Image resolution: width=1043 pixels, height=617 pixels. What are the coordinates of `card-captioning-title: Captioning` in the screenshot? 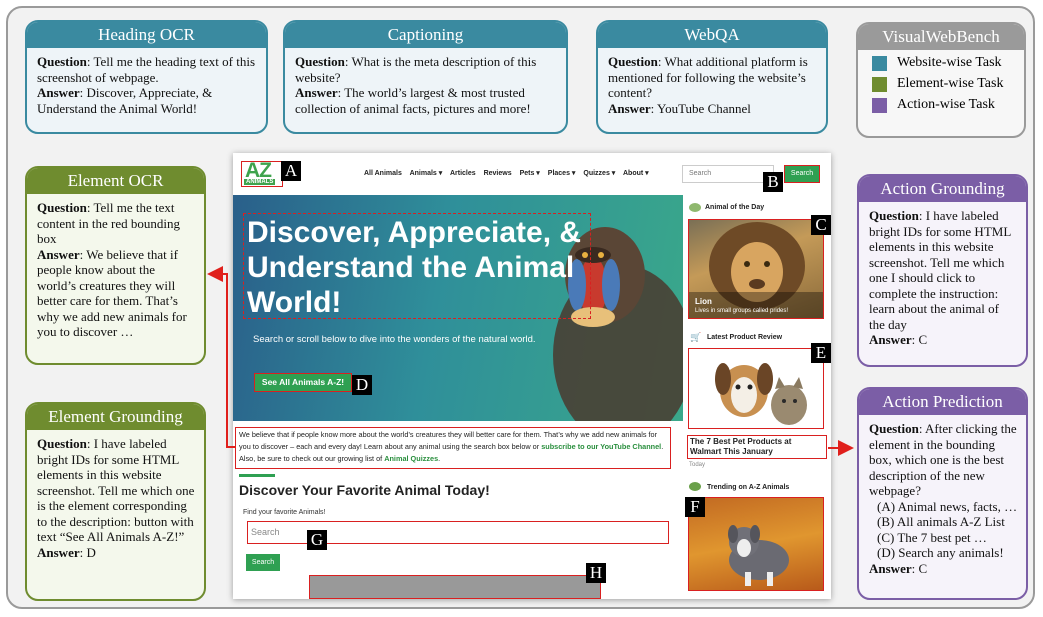 It's located at (425, 35).